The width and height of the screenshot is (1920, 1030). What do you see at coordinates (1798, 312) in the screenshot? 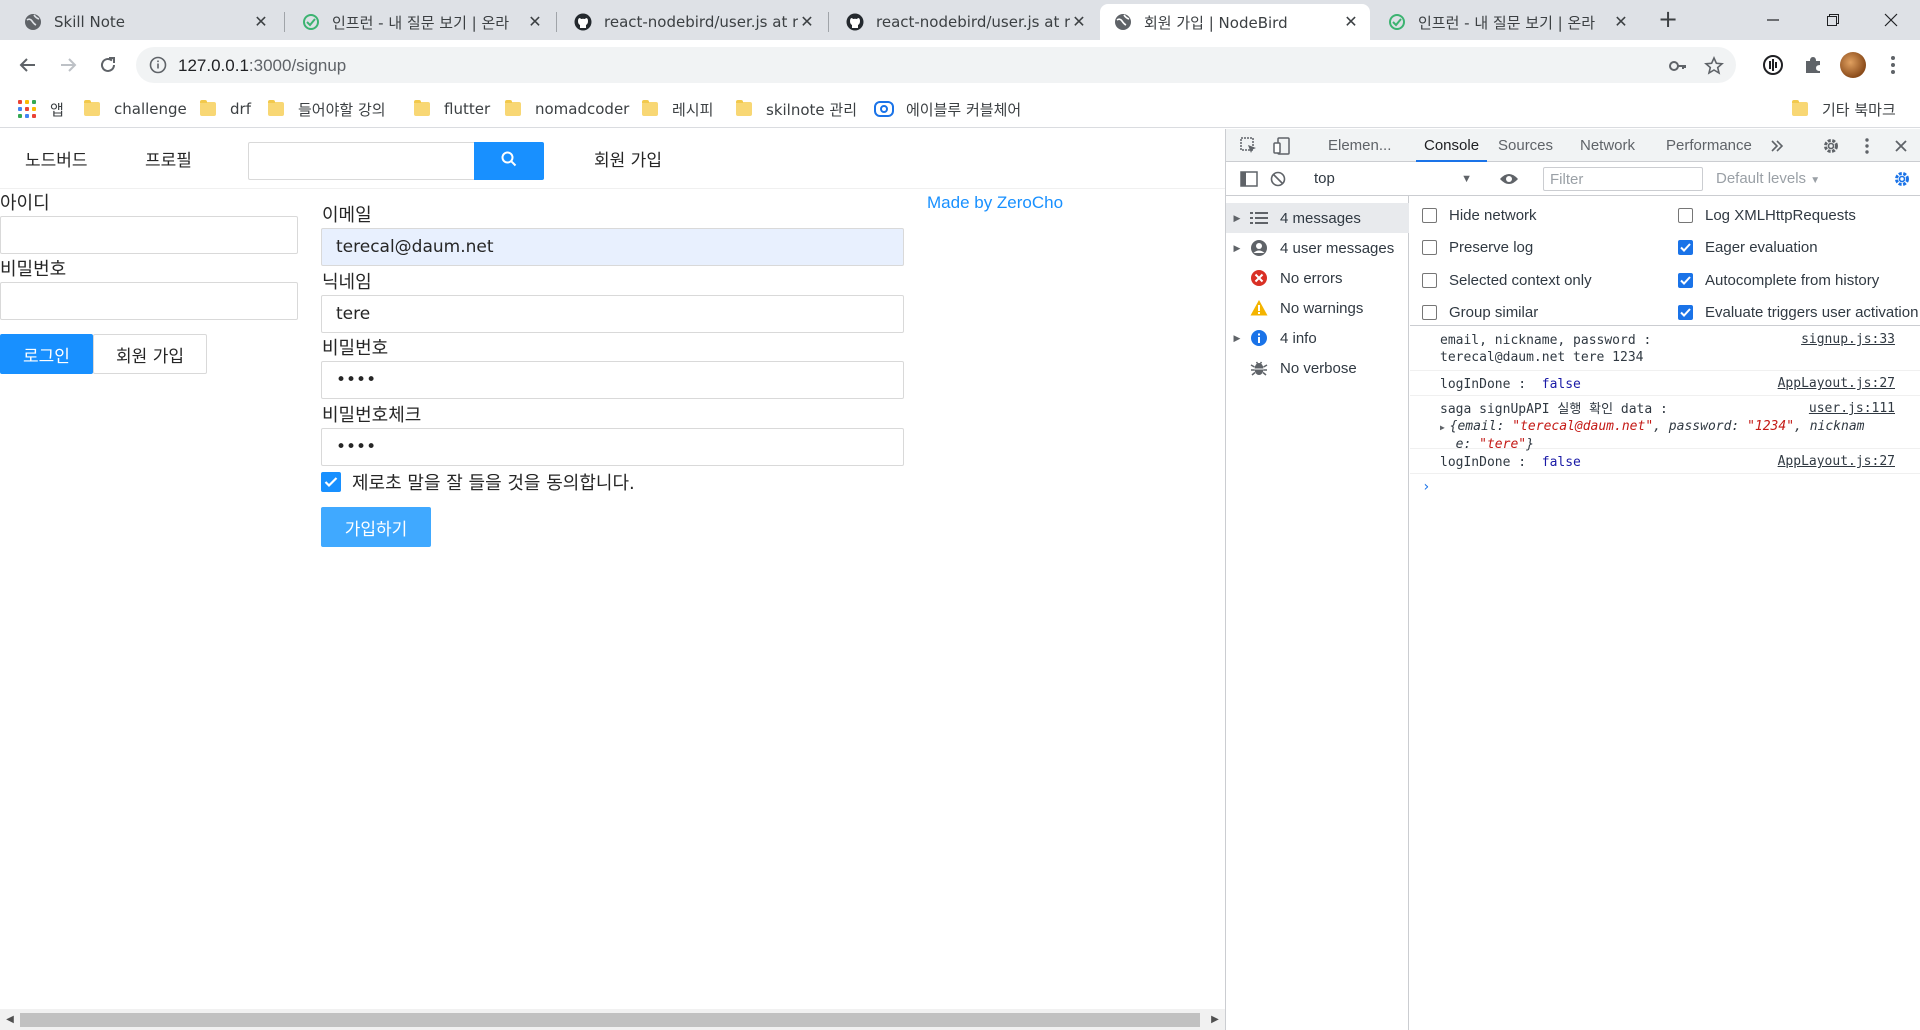
I see `setting-evaluate-triggers: Evaluate triggers user activation` at bounding box center [1798, 312].